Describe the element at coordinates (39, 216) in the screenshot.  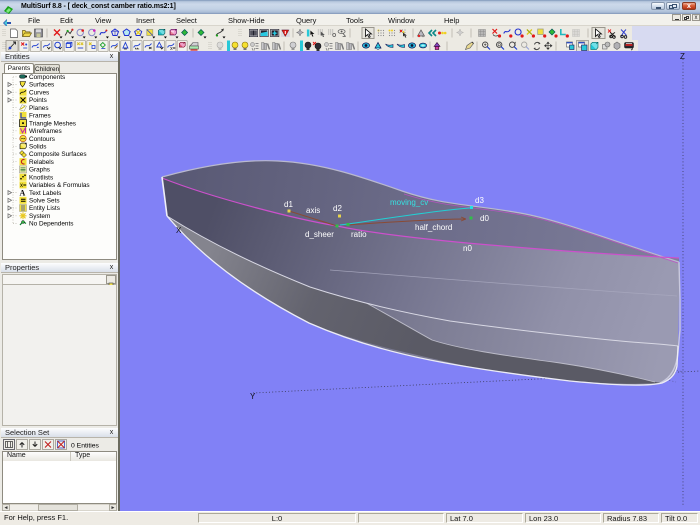
I see `svg-text: System` at that location.